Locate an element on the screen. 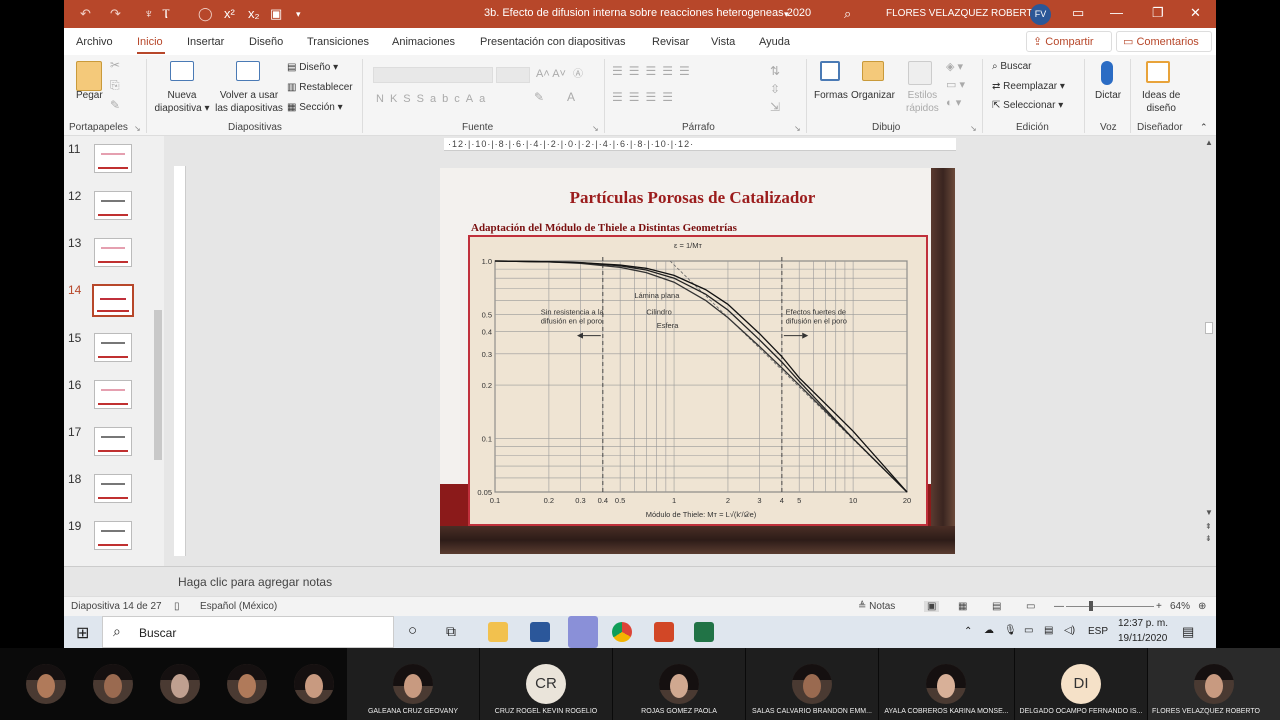 Image resolution: width=1280 pixels, height=720 pixels. subscript-icon: x₂ is located at coordinates (254, 13).